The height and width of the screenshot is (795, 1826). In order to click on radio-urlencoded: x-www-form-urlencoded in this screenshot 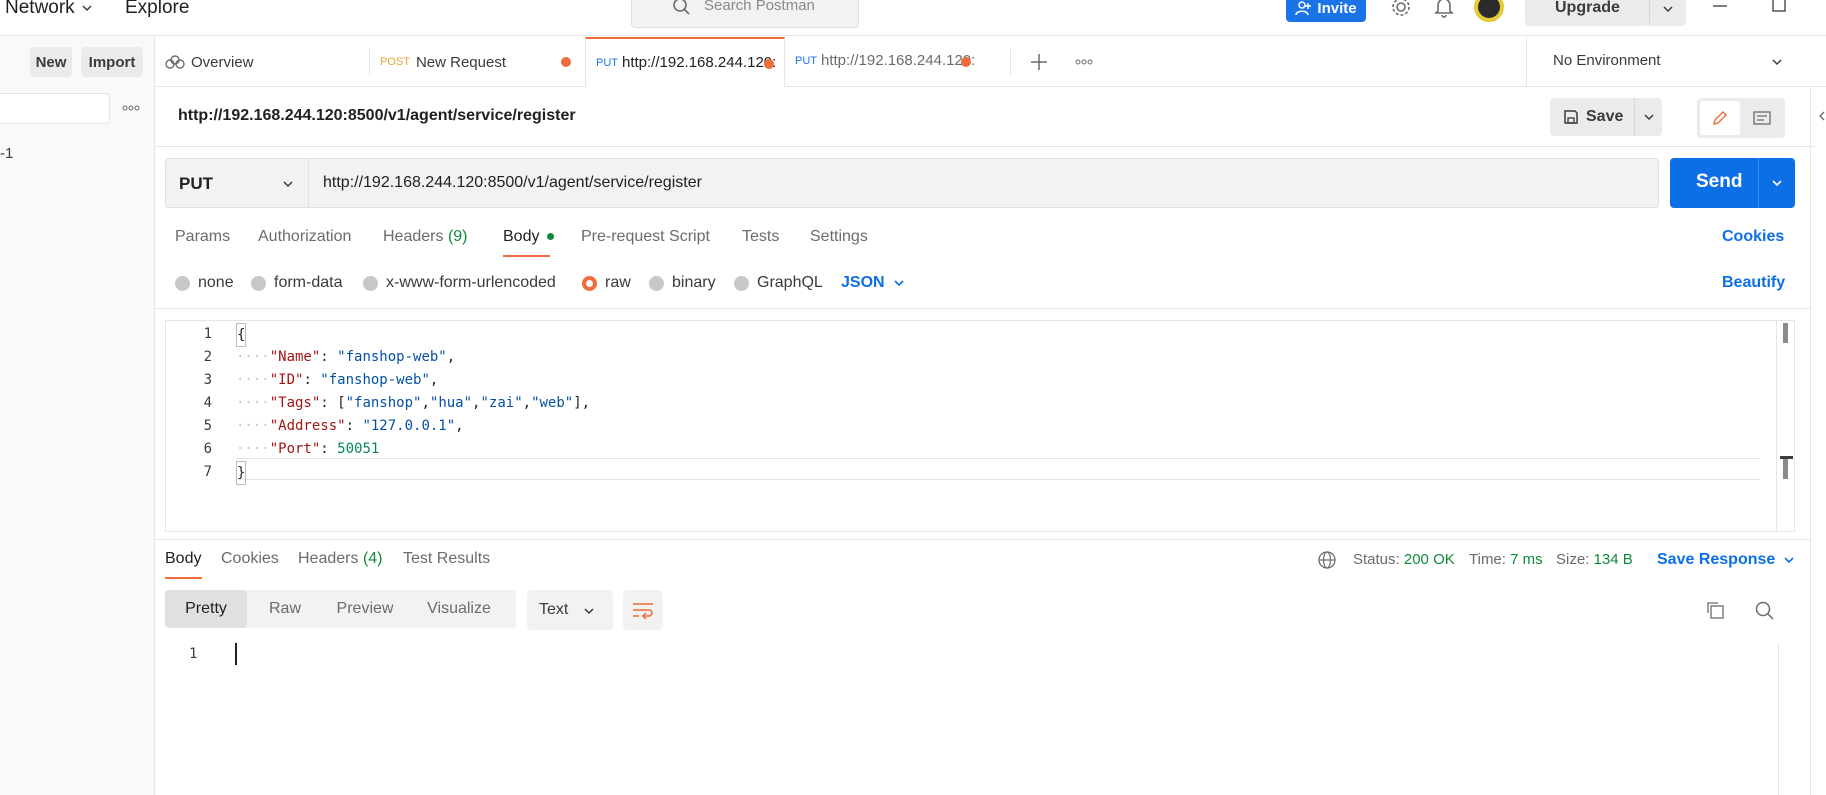, I will do `click(459, 283)`.